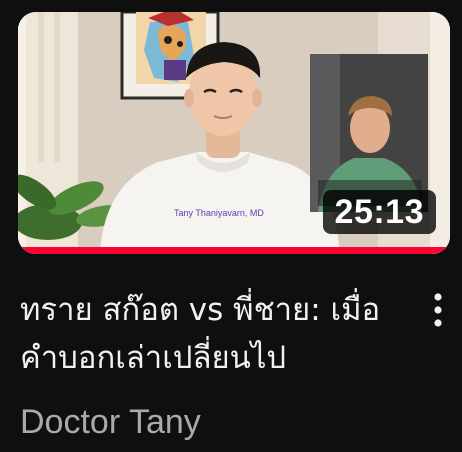  Describe the element at coordinates (379, 212) in the screenshot. I see `duration-badge: 25:13` at that location.